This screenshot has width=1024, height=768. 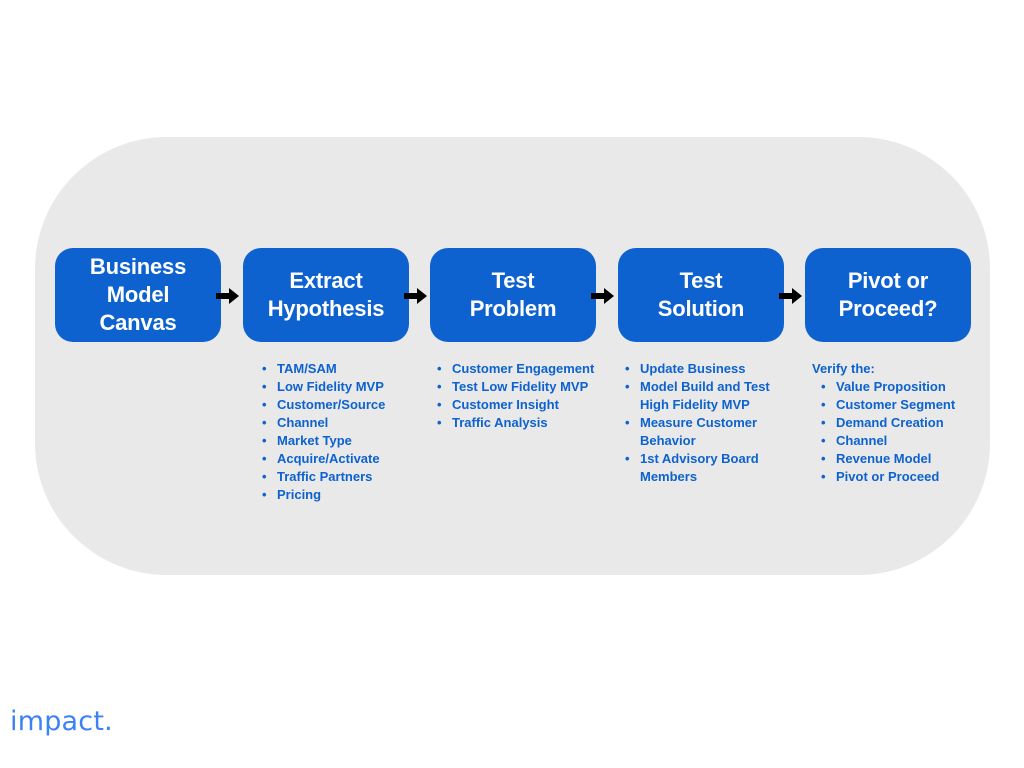 What do you see at coordinates (897, 405) in the screenshot?
I see `bullet-item: Customer Segment` at bounding box center [897, 405].